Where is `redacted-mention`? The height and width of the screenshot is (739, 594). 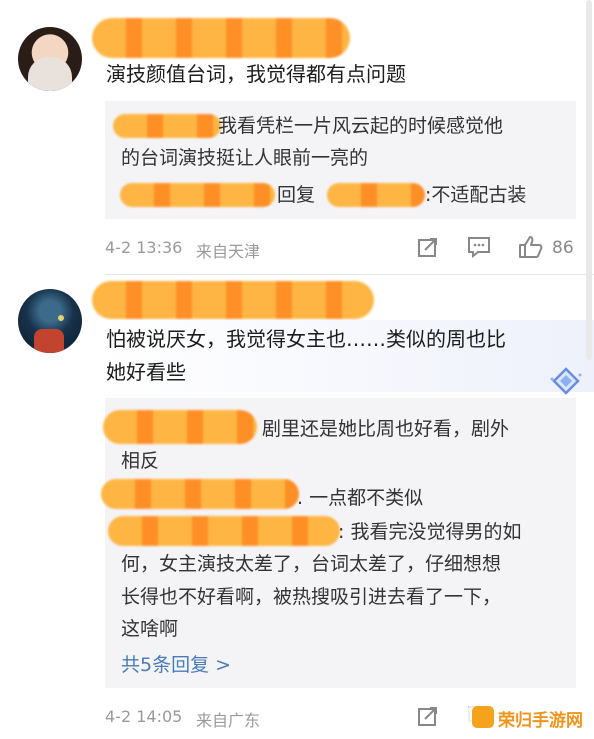
redacted-mention is located at coordinates (376, 195).